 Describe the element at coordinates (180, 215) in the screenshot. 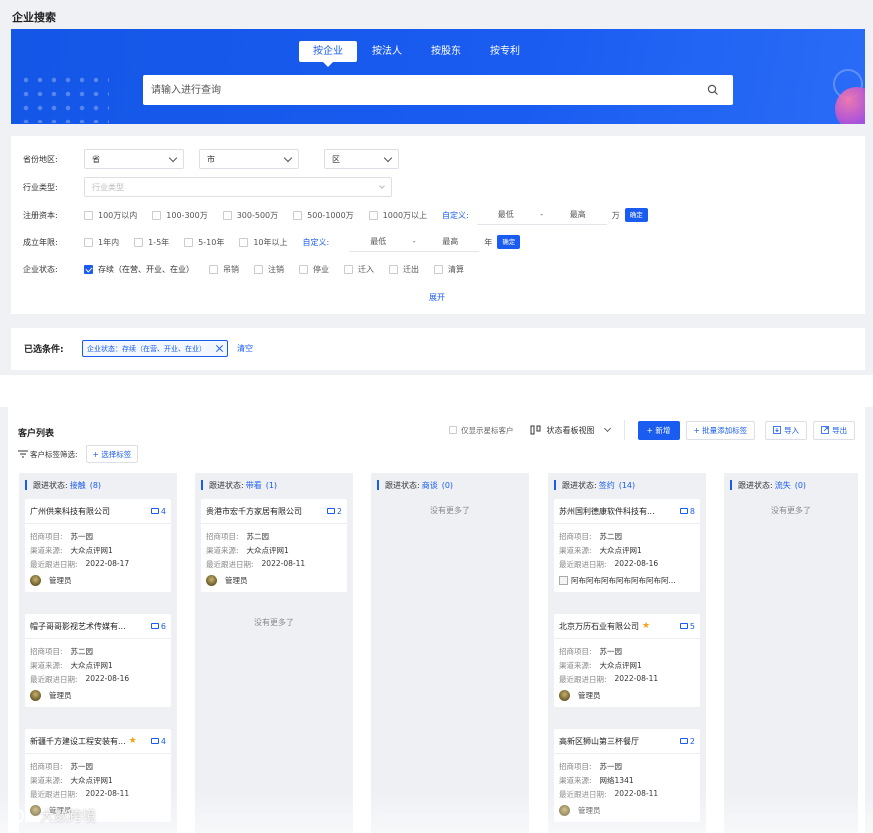

I see `capital-option: 100-300万` at that location.